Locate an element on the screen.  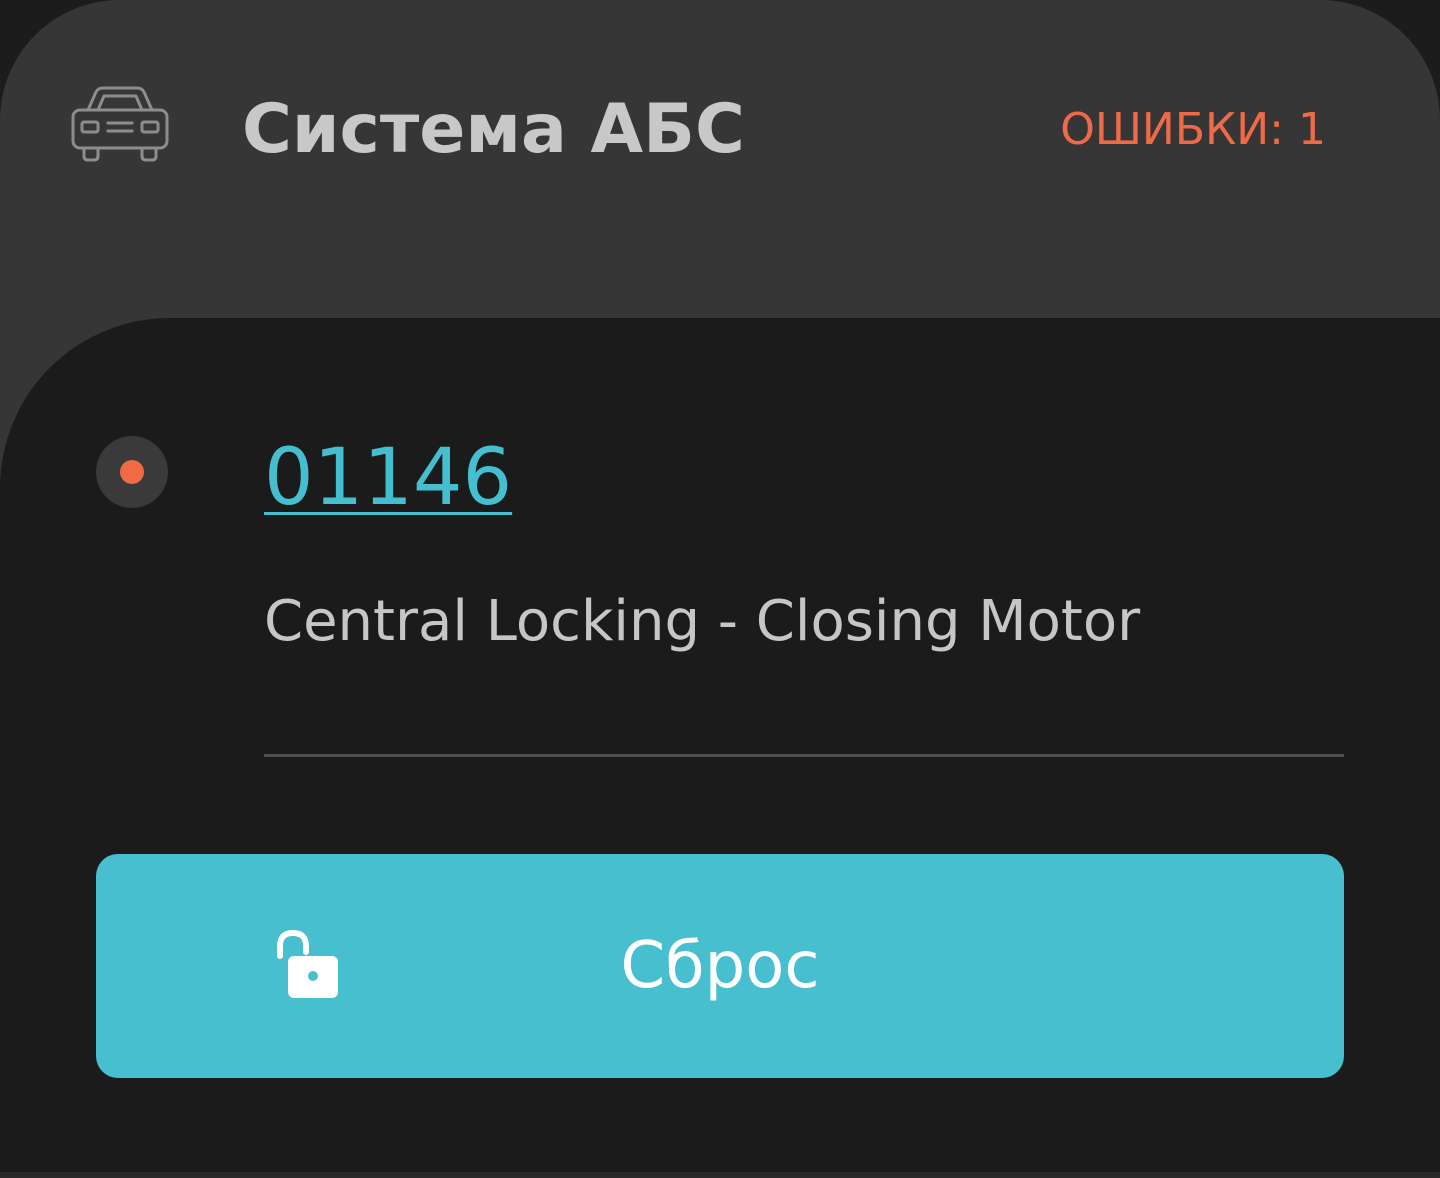
reset-button-label: Сброс is located at coordinates (720, 966).